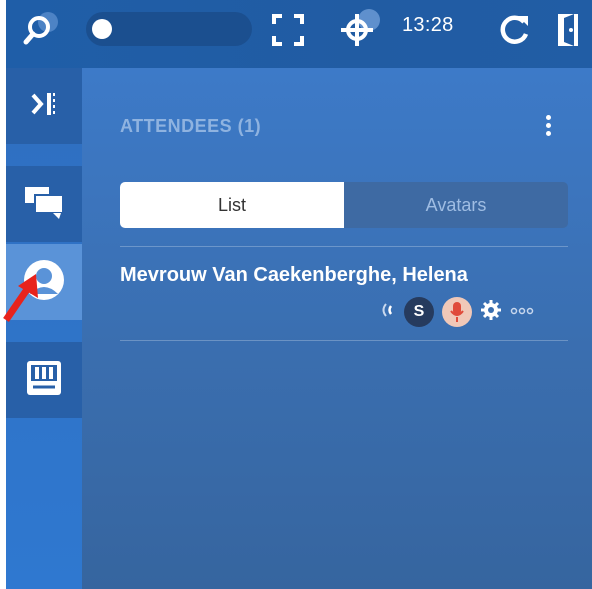  What do you see at coordinates (191, 126) in the screenshot?
I see `panel-heading: ATTENDEES (1)` at bounding box center [191, 126].